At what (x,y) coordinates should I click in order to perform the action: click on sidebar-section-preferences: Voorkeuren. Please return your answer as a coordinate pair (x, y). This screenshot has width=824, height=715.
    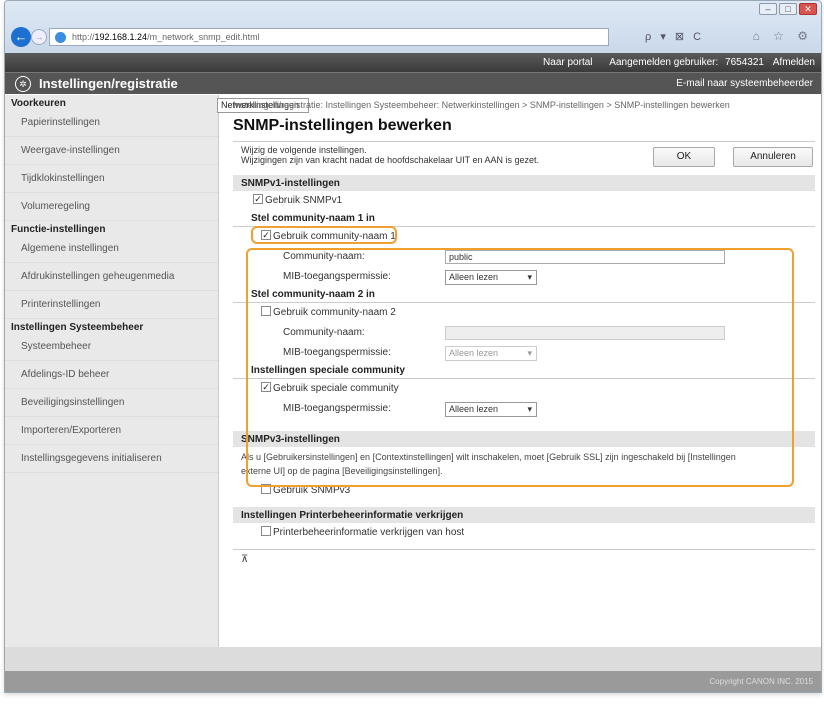
    Looking at the image, I should click on (38, 103).